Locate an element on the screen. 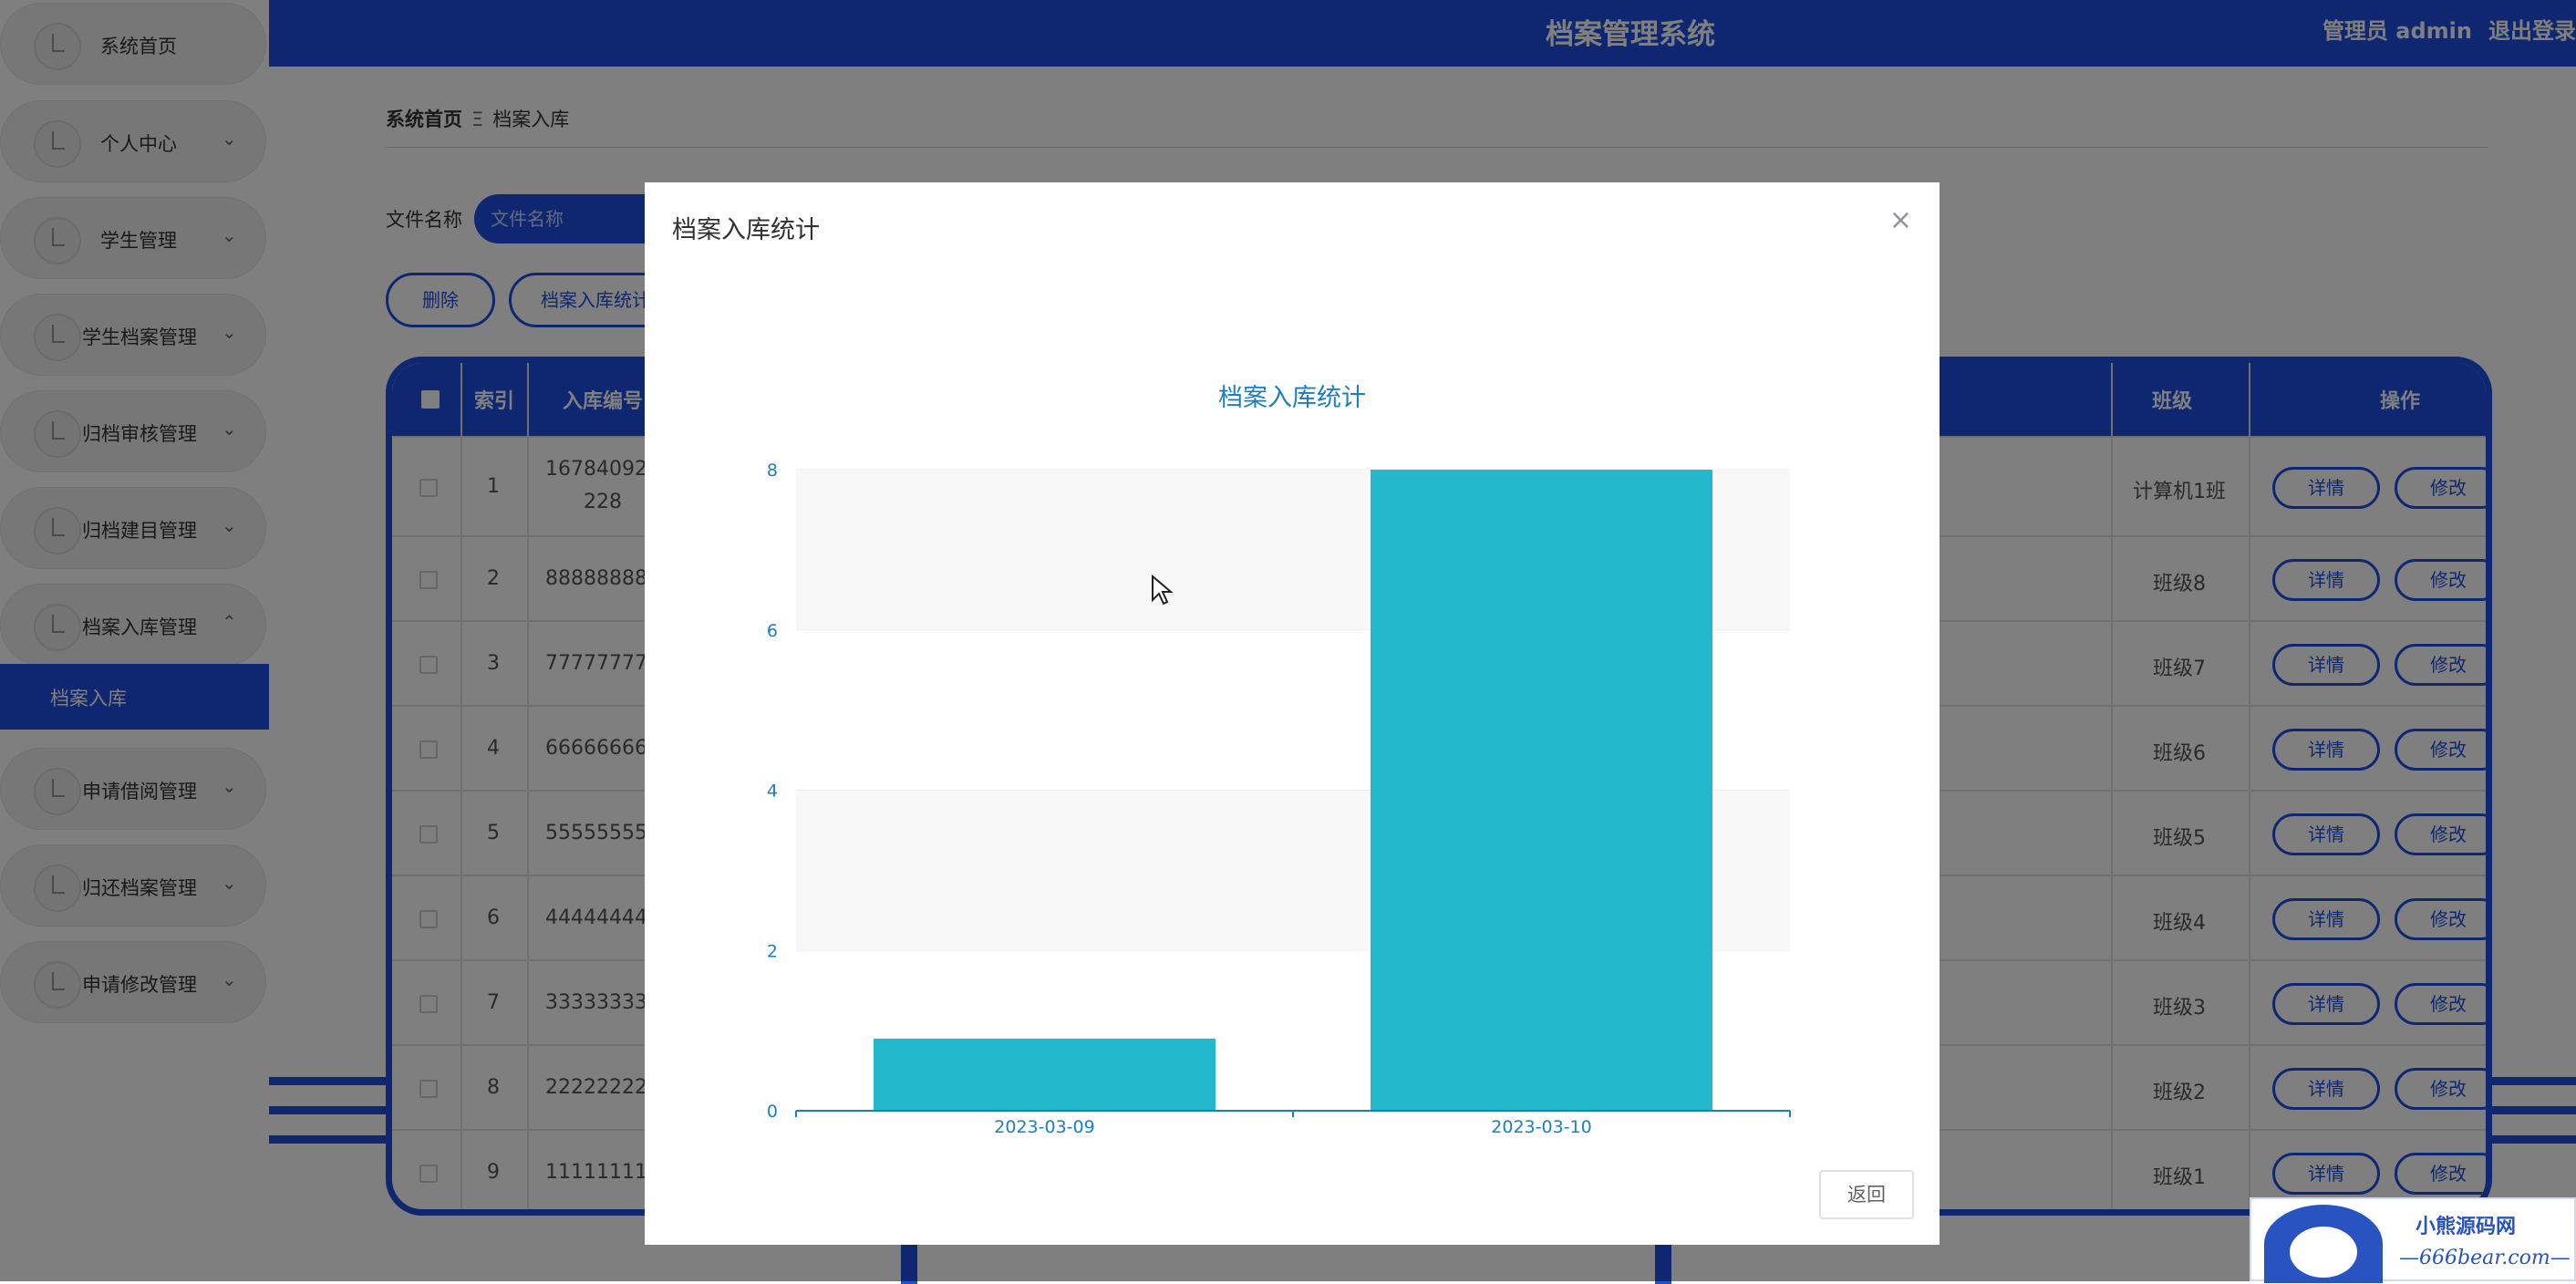 The width and height of the screenshot is (2576, 1284). y-tick-label: 6 is located at coordinates (772, 631).